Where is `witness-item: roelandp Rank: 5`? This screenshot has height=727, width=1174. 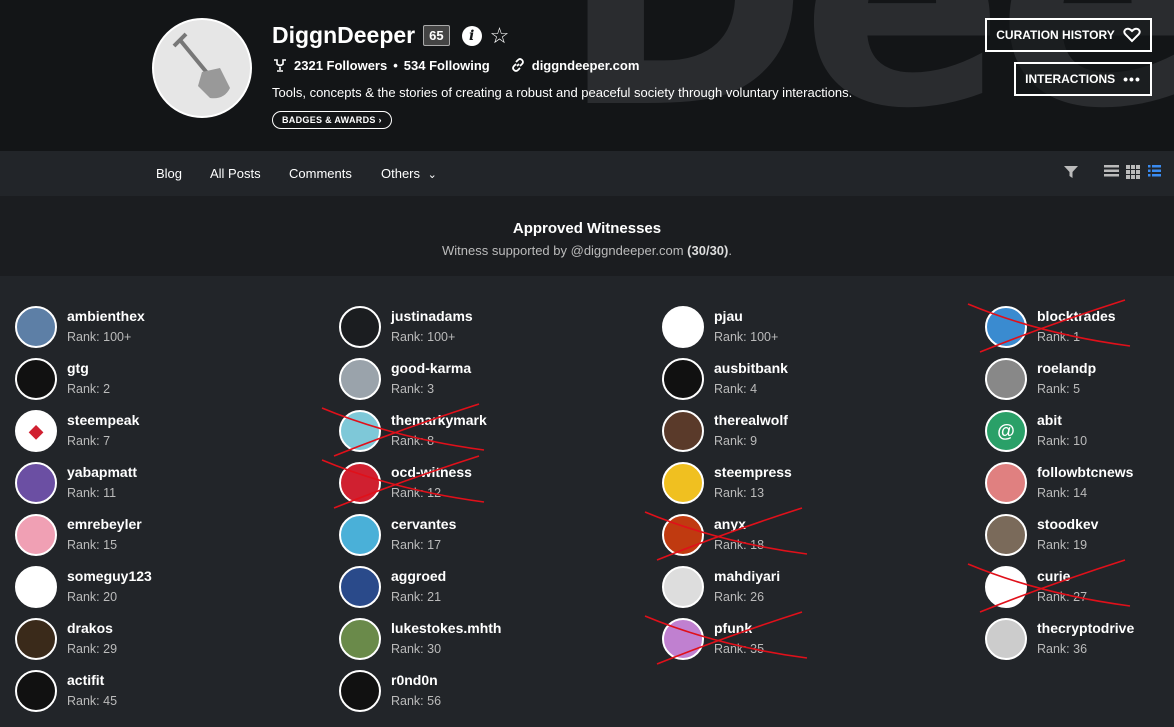
witness-item: roelandp Rank: 5 is located at coordinates (1040, 380).